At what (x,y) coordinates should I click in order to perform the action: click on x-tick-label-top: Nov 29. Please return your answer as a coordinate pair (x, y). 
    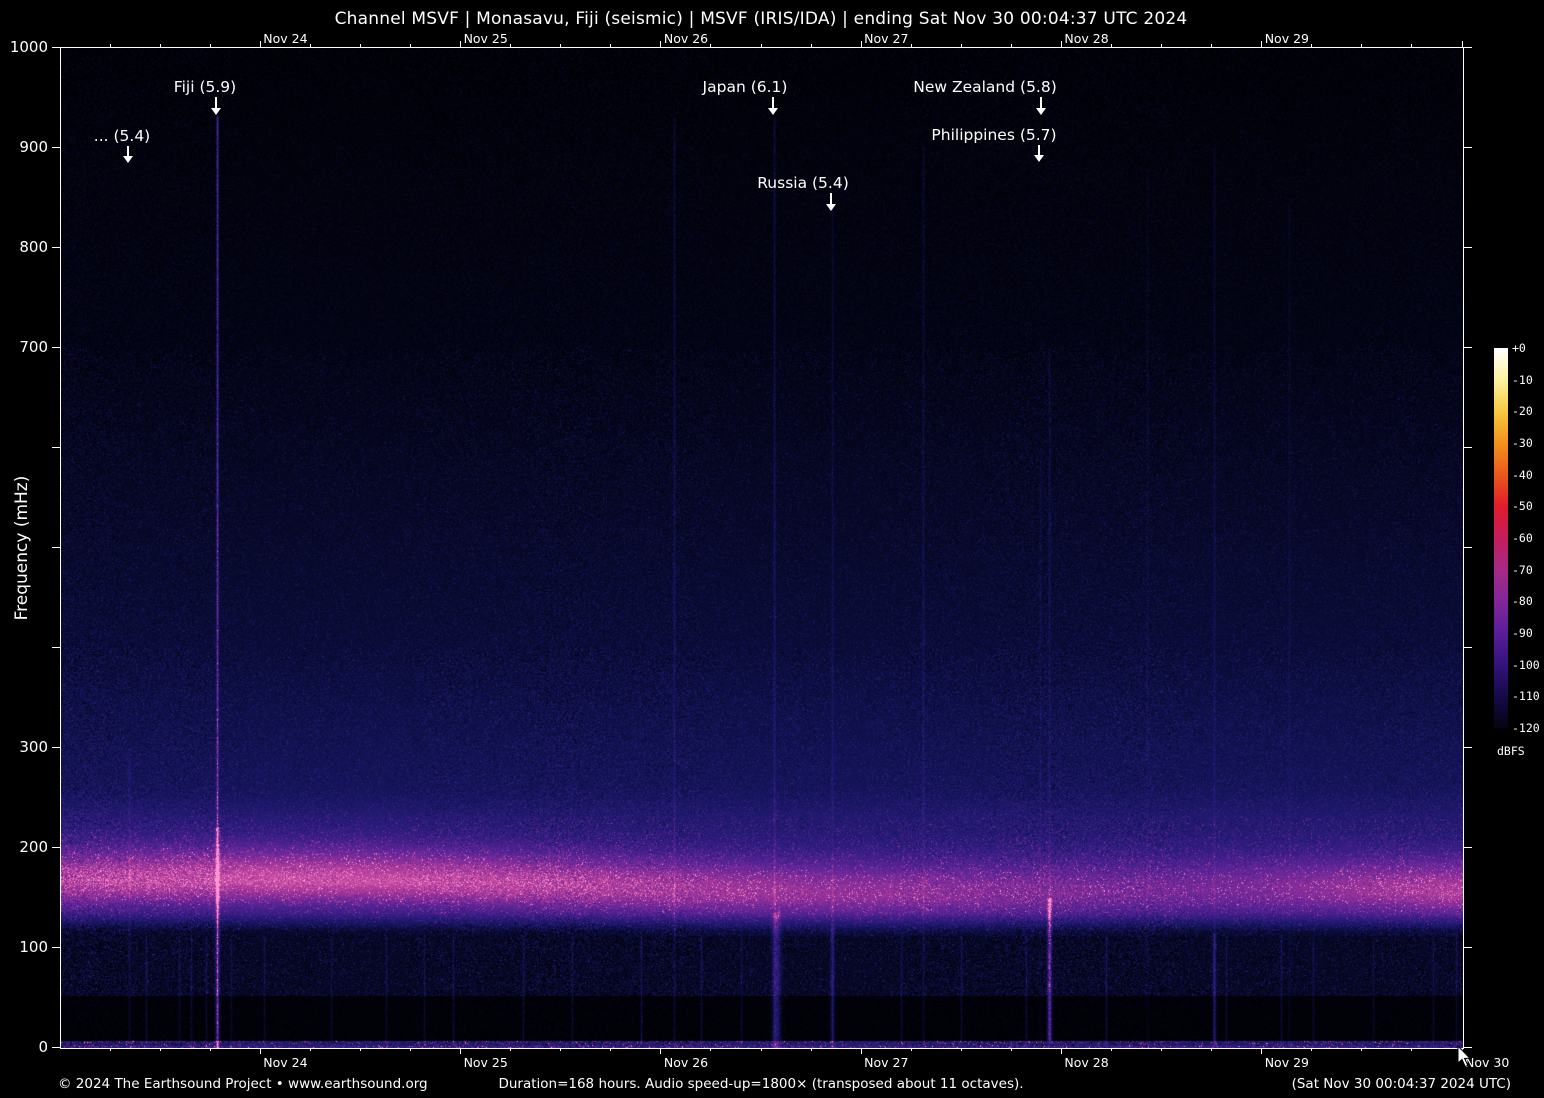
    Looking at the image, I should click on (1286, 38).